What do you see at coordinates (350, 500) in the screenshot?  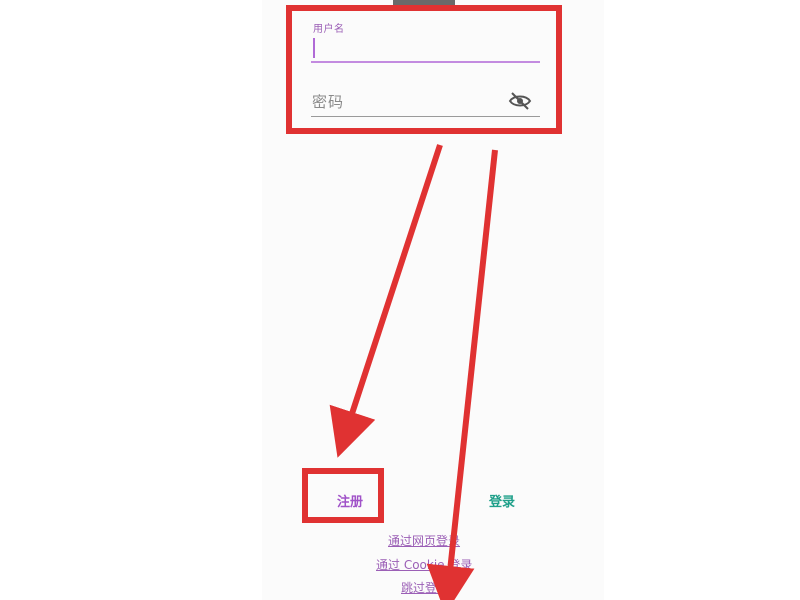 I see `register-button: 注册` at bounding box center [350, 500].